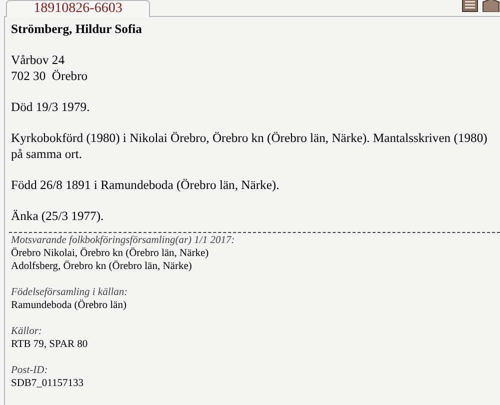 This screenshot has height=405, width=500. I want to click on section-line: Adolfsberg, Örebro kn (Örebro län, Närke), so click(102, 266).